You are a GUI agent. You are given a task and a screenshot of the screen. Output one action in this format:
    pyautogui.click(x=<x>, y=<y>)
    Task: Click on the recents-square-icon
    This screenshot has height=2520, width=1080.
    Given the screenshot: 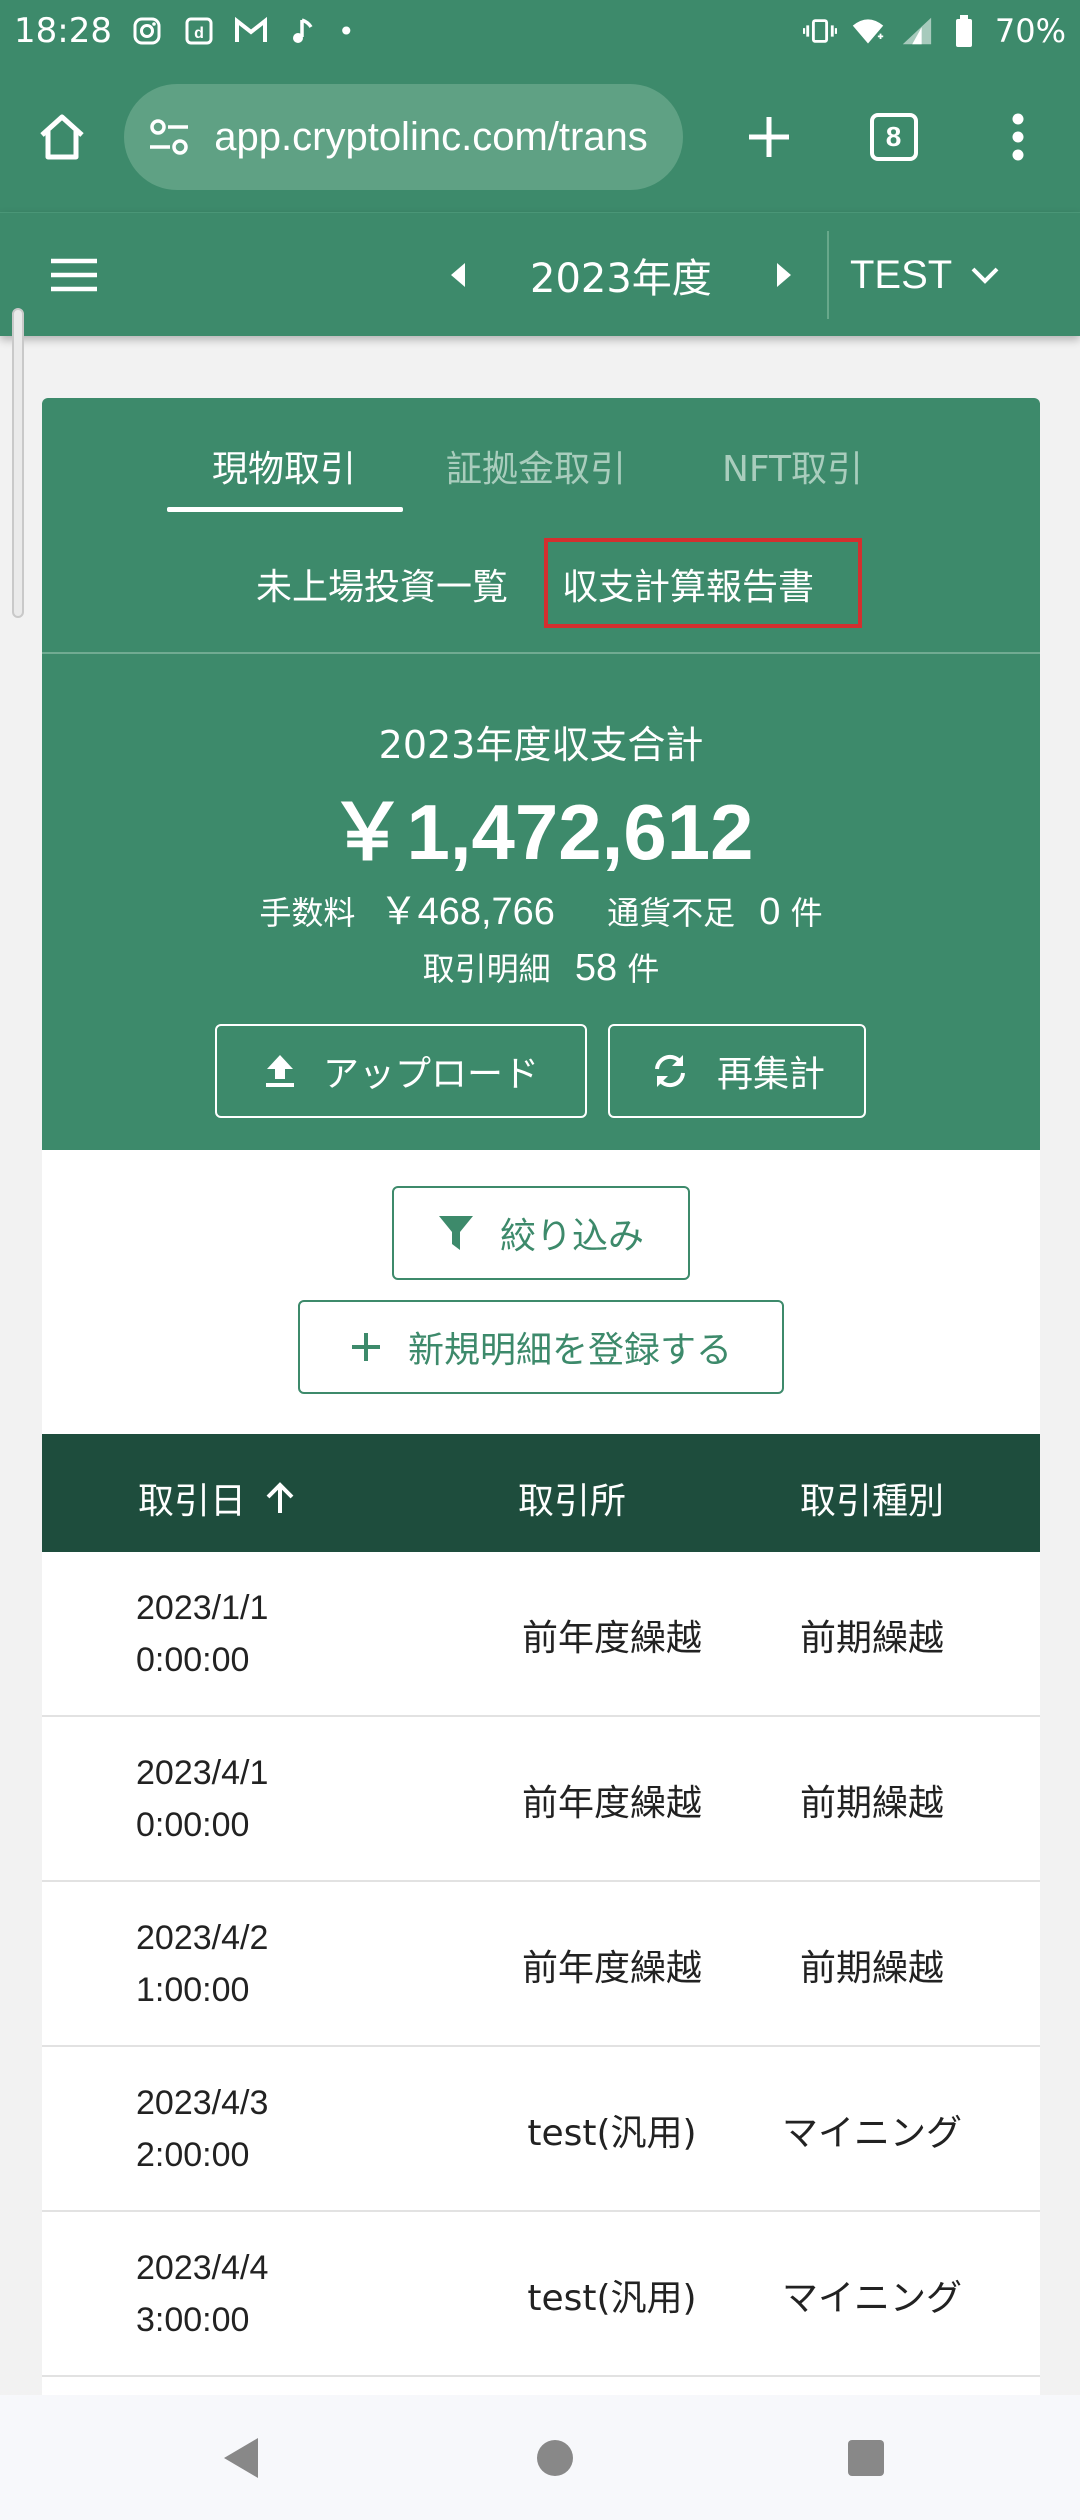 What is the action you would take?
    pyautogui.click(x=866, y=2457)
    